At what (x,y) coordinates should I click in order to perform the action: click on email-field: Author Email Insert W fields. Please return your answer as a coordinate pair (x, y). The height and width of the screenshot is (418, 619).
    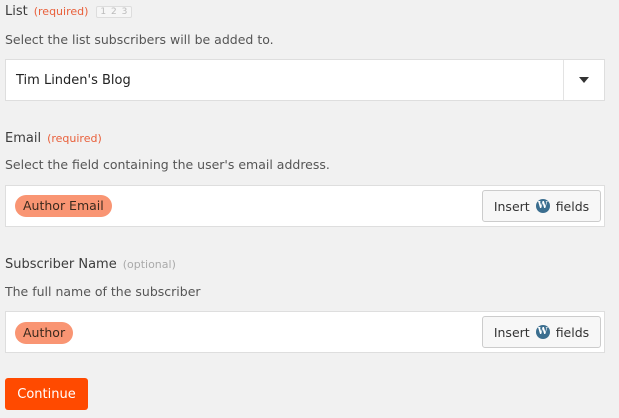
    Looking at the image, I should click on (305, 206).